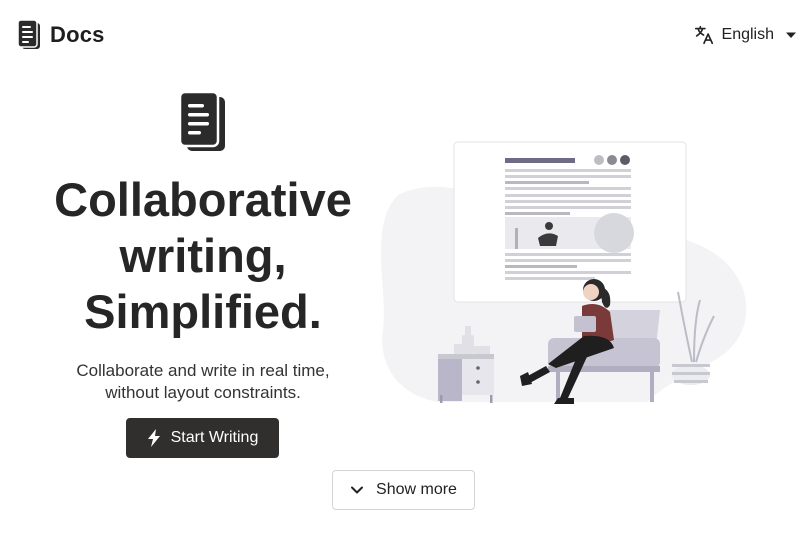  I want to click on chevron-down-icon, so click(357, 490).